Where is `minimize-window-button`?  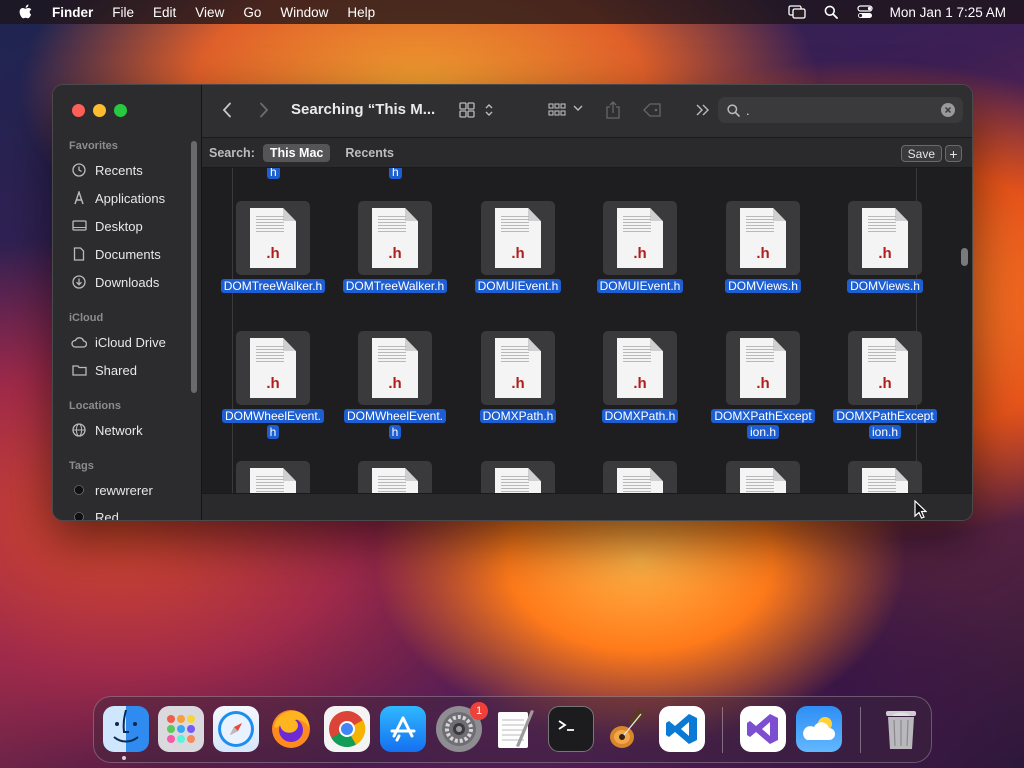 minimize-window-button is located at coordinates (99, 110).